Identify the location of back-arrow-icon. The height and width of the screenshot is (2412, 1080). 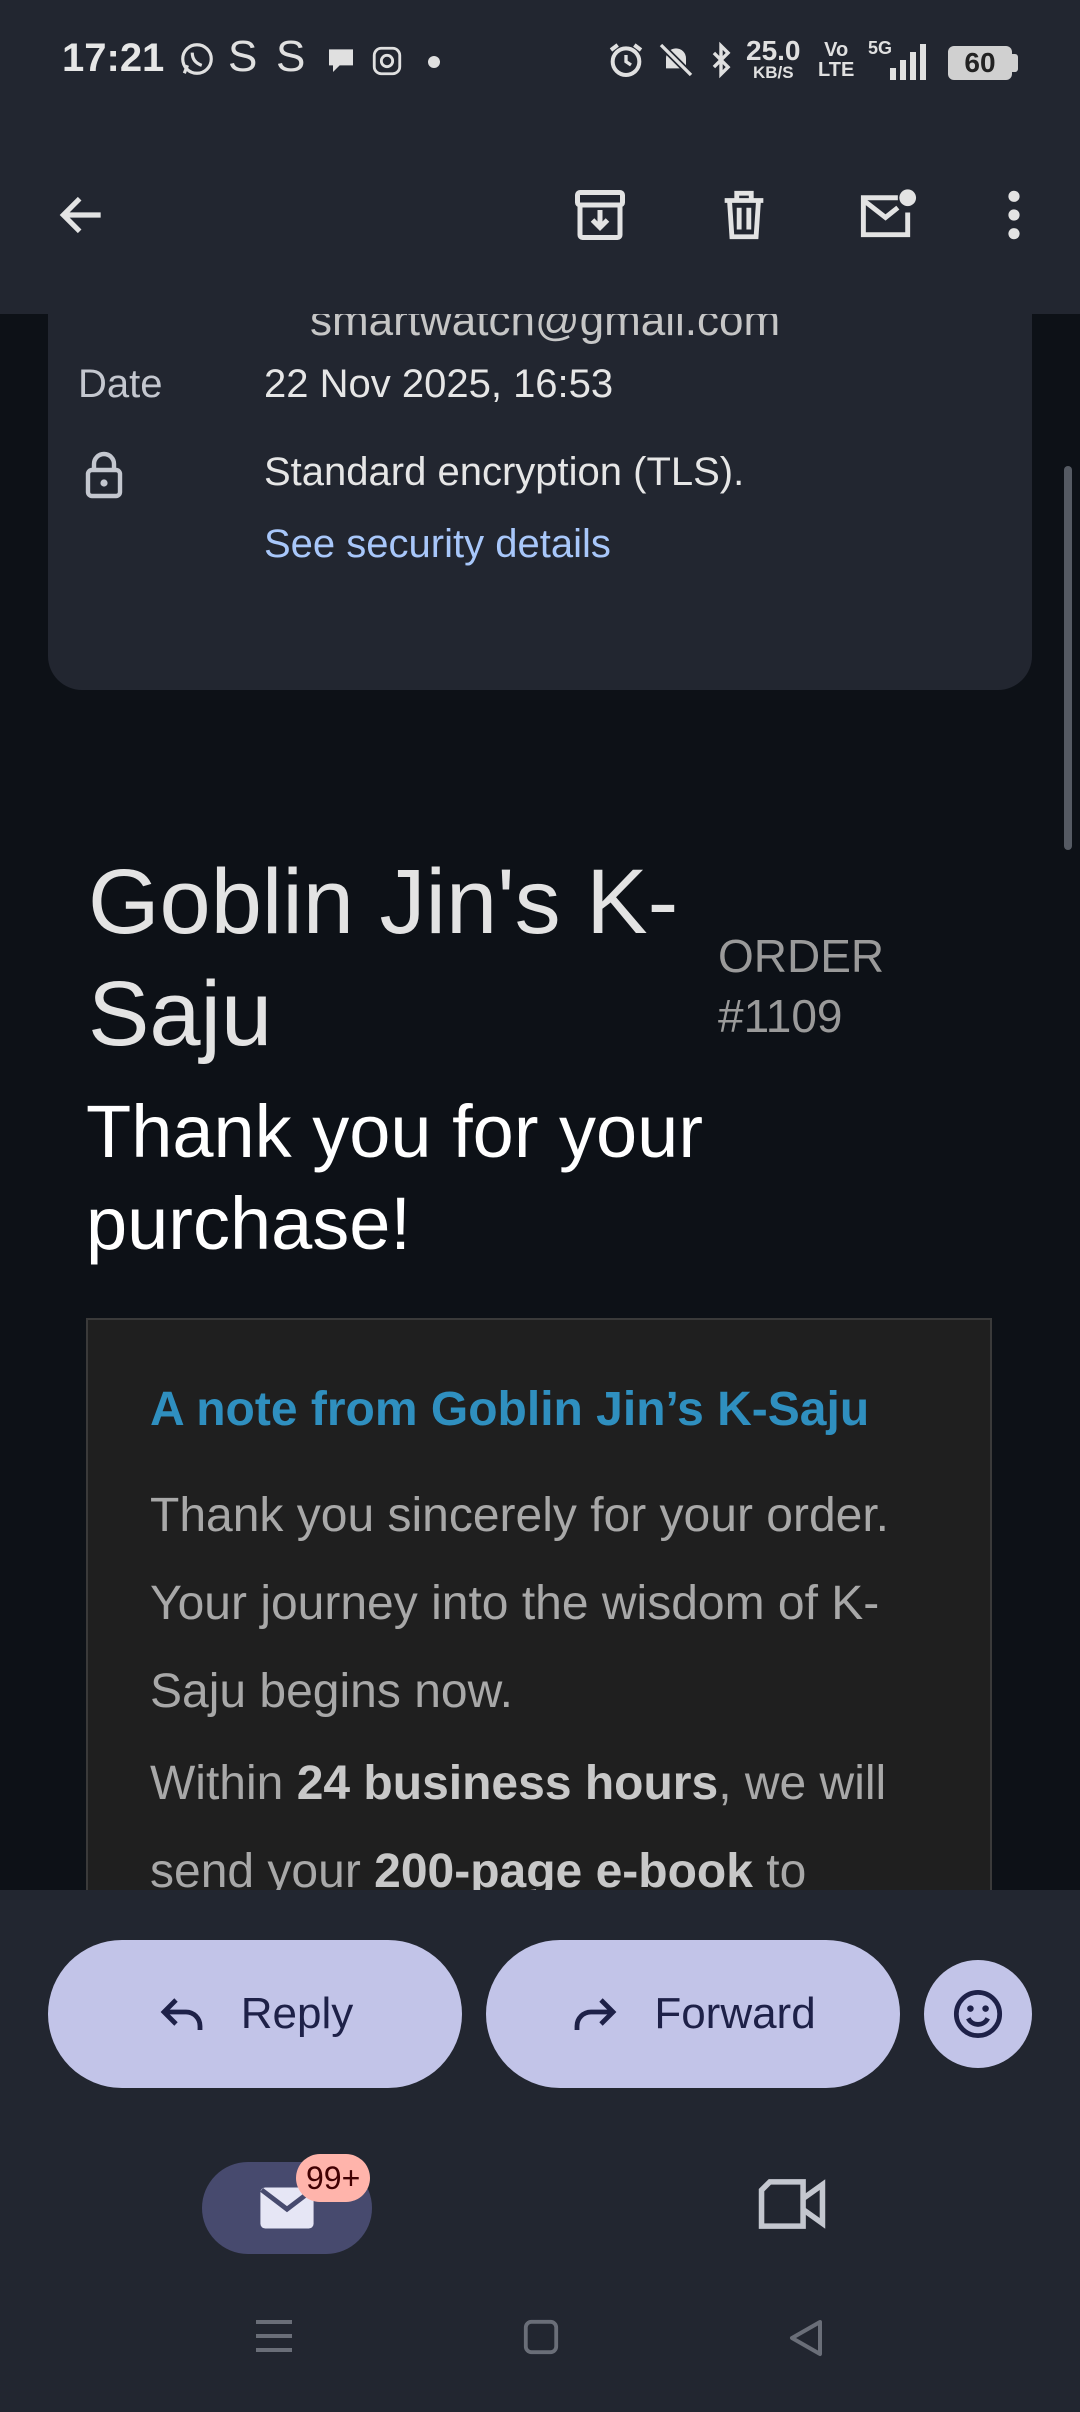
(80, 215).